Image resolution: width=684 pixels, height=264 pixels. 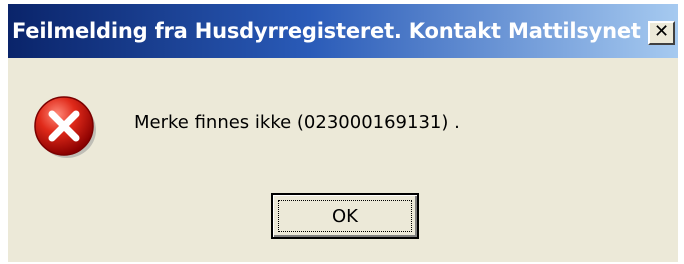 I want to click on close-button: ✕, so click(x=661, y=33).